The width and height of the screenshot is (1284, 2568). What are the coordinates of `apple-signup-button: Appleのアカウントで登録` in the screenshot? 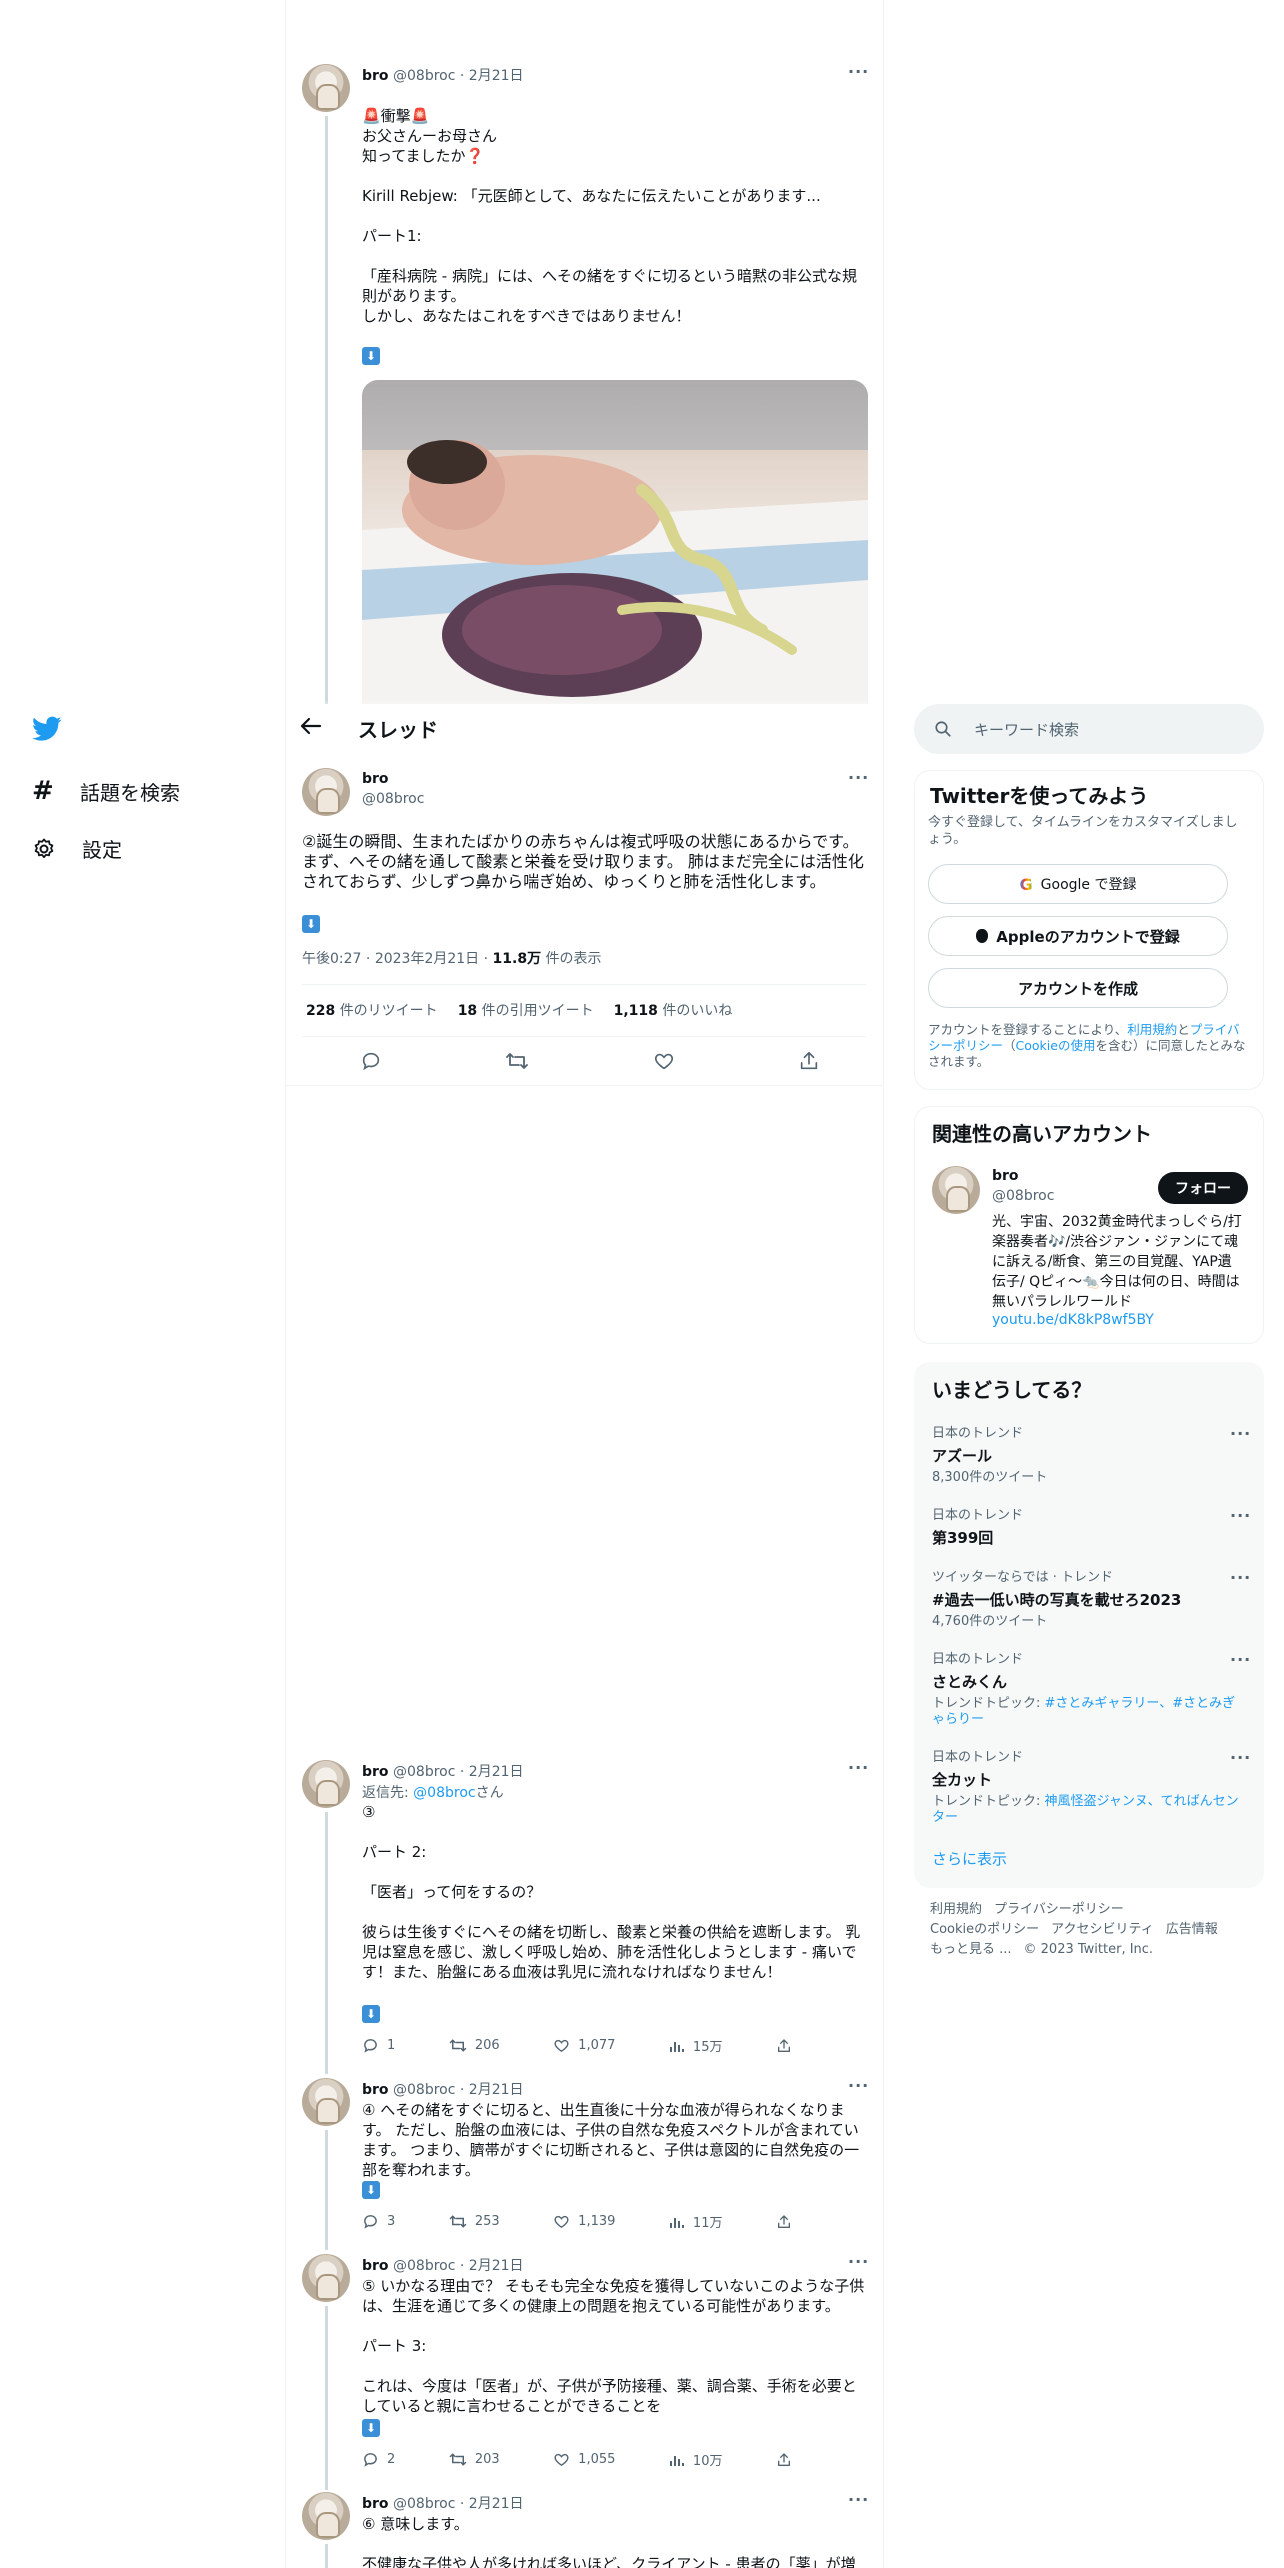 It's located at (1078, 936).